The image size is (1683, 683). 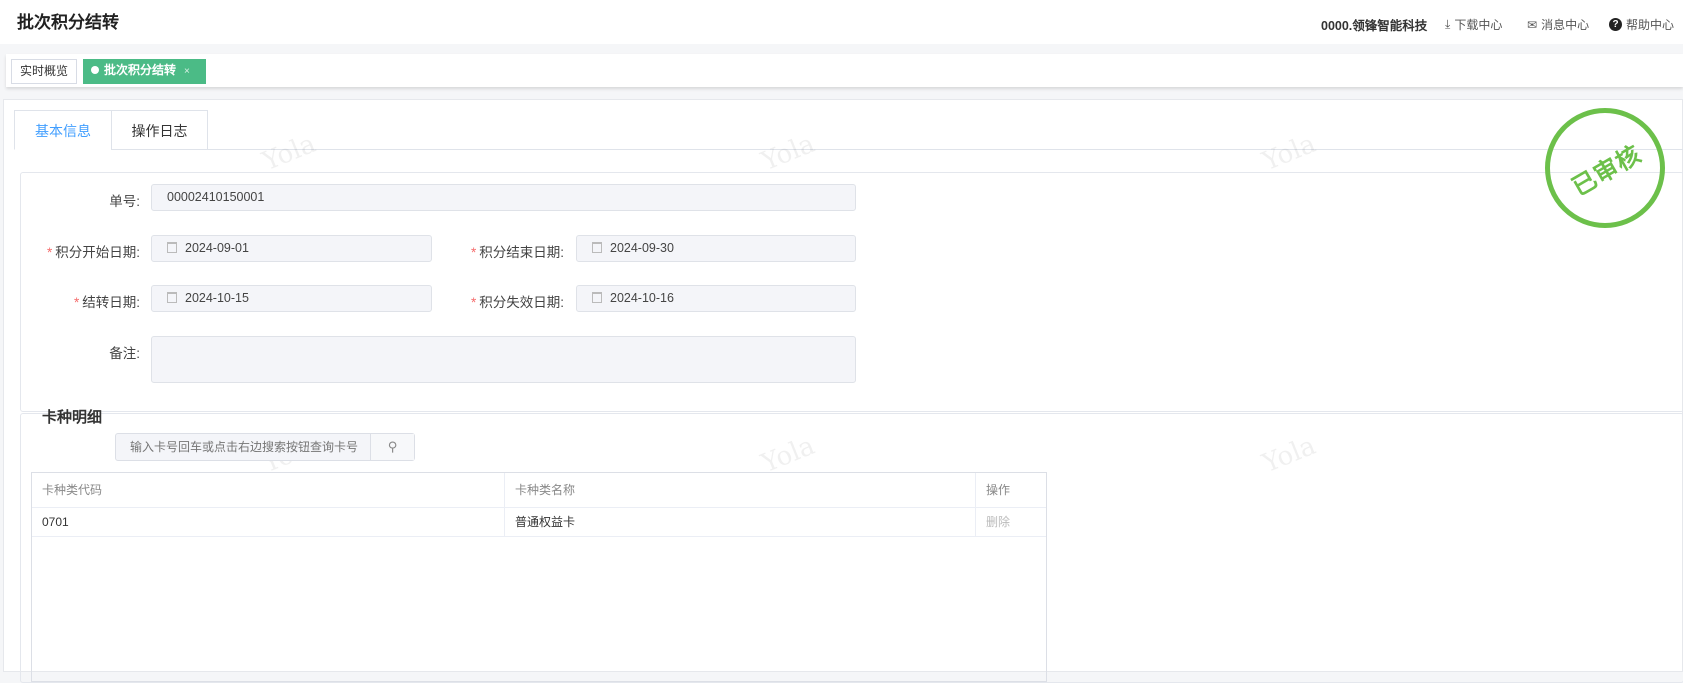 I want to click on help-center-link: ? 帮助中心, so click(x=1641, y=24).